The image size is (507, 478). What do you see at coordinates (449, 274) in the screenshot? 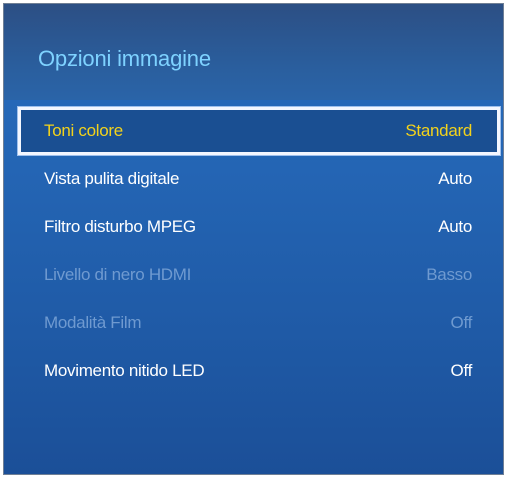
I see `menu-item-value: Basso` at bounding box center [449, 274].